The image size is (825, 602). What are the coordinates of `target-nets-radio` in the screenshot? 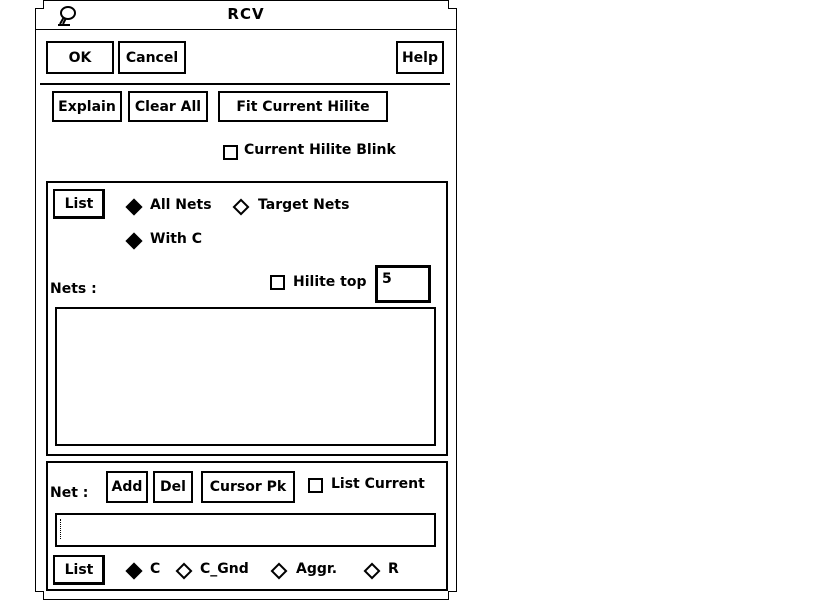 It's located at (241, 207).